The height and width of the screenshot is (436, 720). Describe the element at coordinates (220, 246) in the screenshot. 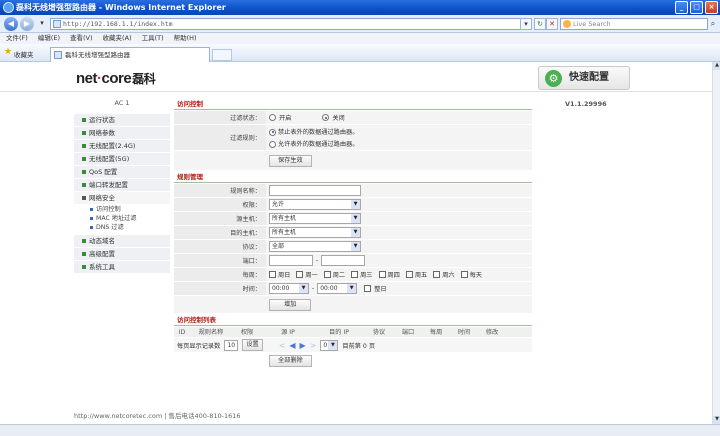

I see `protocol-label: 协议：` at that location.